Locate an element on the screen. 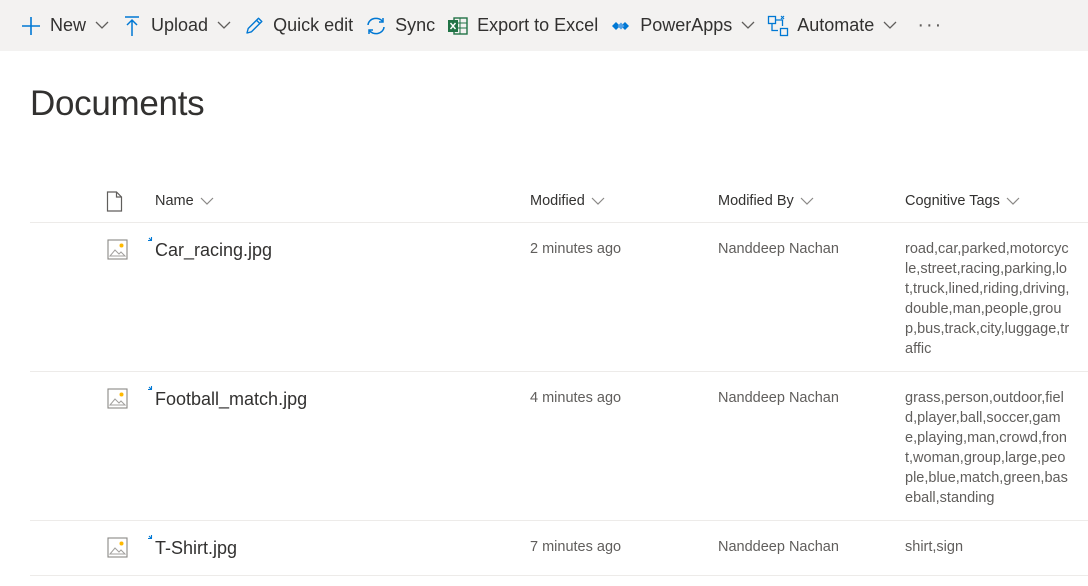  upload-button: Upload is located at coordinates (178, 25).